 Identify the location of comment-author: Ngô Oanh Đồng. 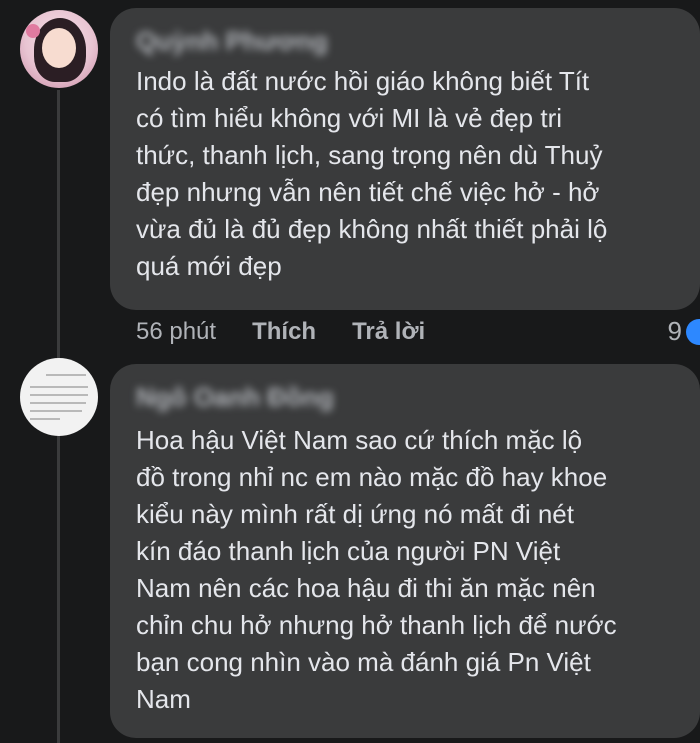
(235, 397).